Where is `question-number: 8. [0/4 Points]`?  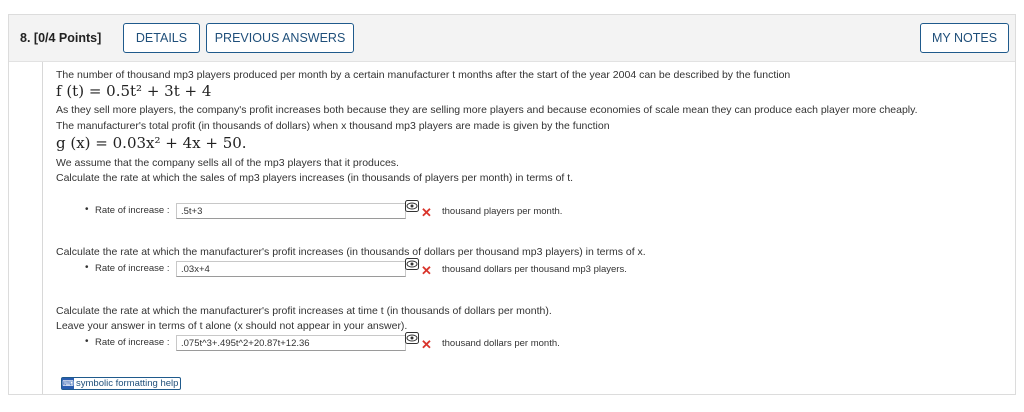
question-number: 8. [0/4 Points] is located at coordinates (60, 38).